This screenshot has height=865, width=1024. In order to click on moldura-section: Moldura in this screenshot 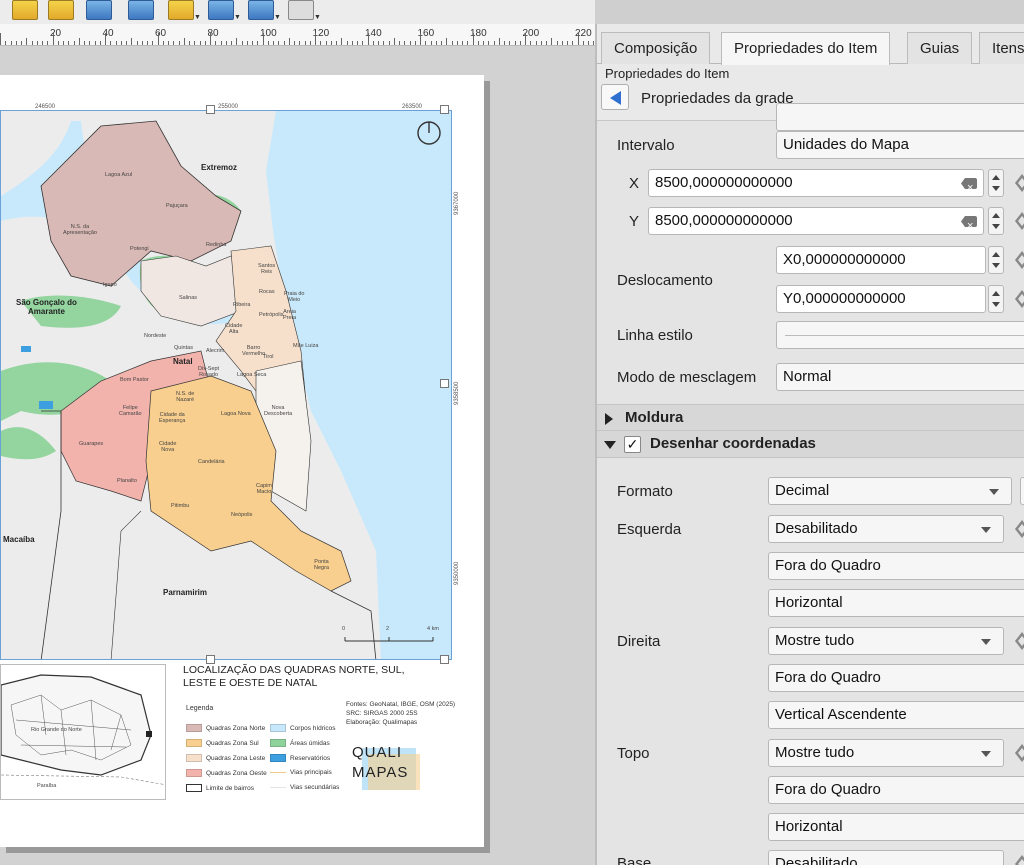, I will do `click(810, 418)`.